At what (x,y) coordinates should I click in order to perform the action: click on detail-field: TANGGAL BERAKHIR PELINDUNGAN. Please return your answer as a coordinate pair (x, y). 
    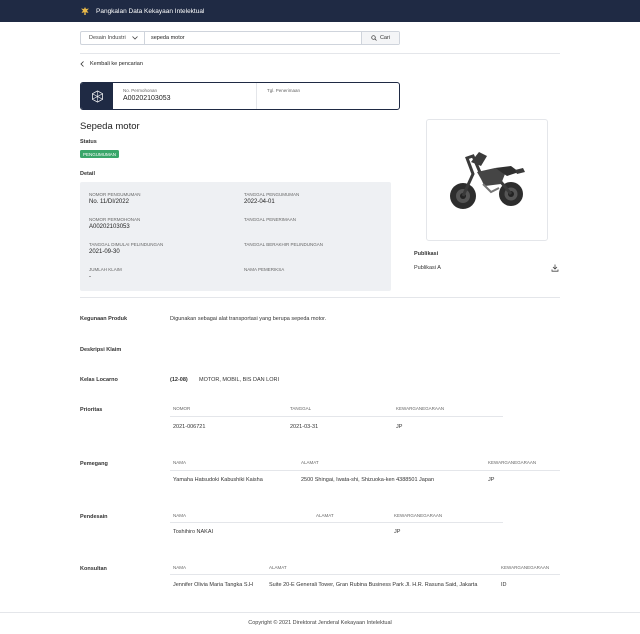
    Looking at the image, I should click on (283, 245).